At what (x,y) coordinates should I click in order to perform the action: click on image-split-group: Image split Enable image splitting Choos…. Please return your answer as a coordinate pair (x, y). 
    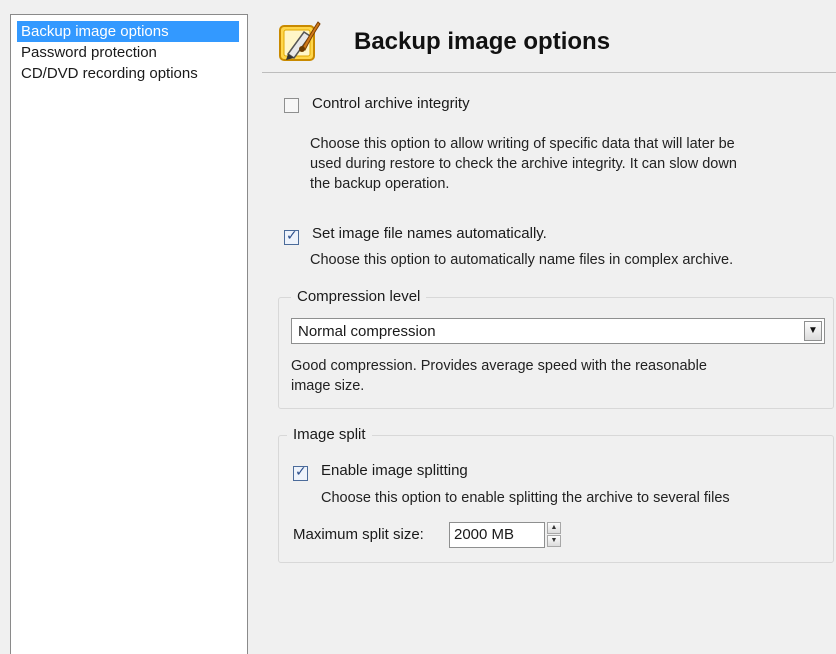
    Looking at the image, I should click on (556, 494).